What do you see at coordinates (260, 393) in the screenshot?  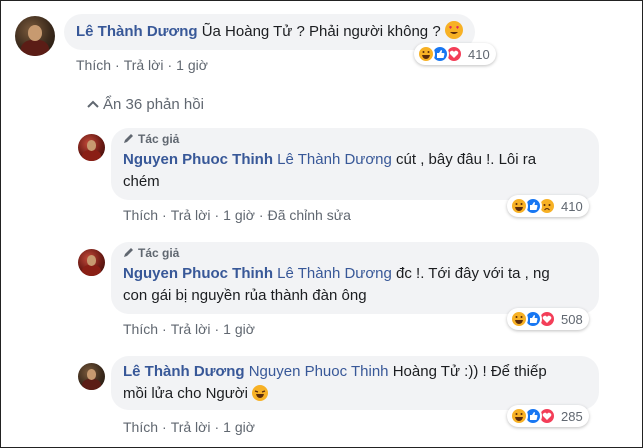 I see `laughing-emoji` at bounding box center [260, 393].